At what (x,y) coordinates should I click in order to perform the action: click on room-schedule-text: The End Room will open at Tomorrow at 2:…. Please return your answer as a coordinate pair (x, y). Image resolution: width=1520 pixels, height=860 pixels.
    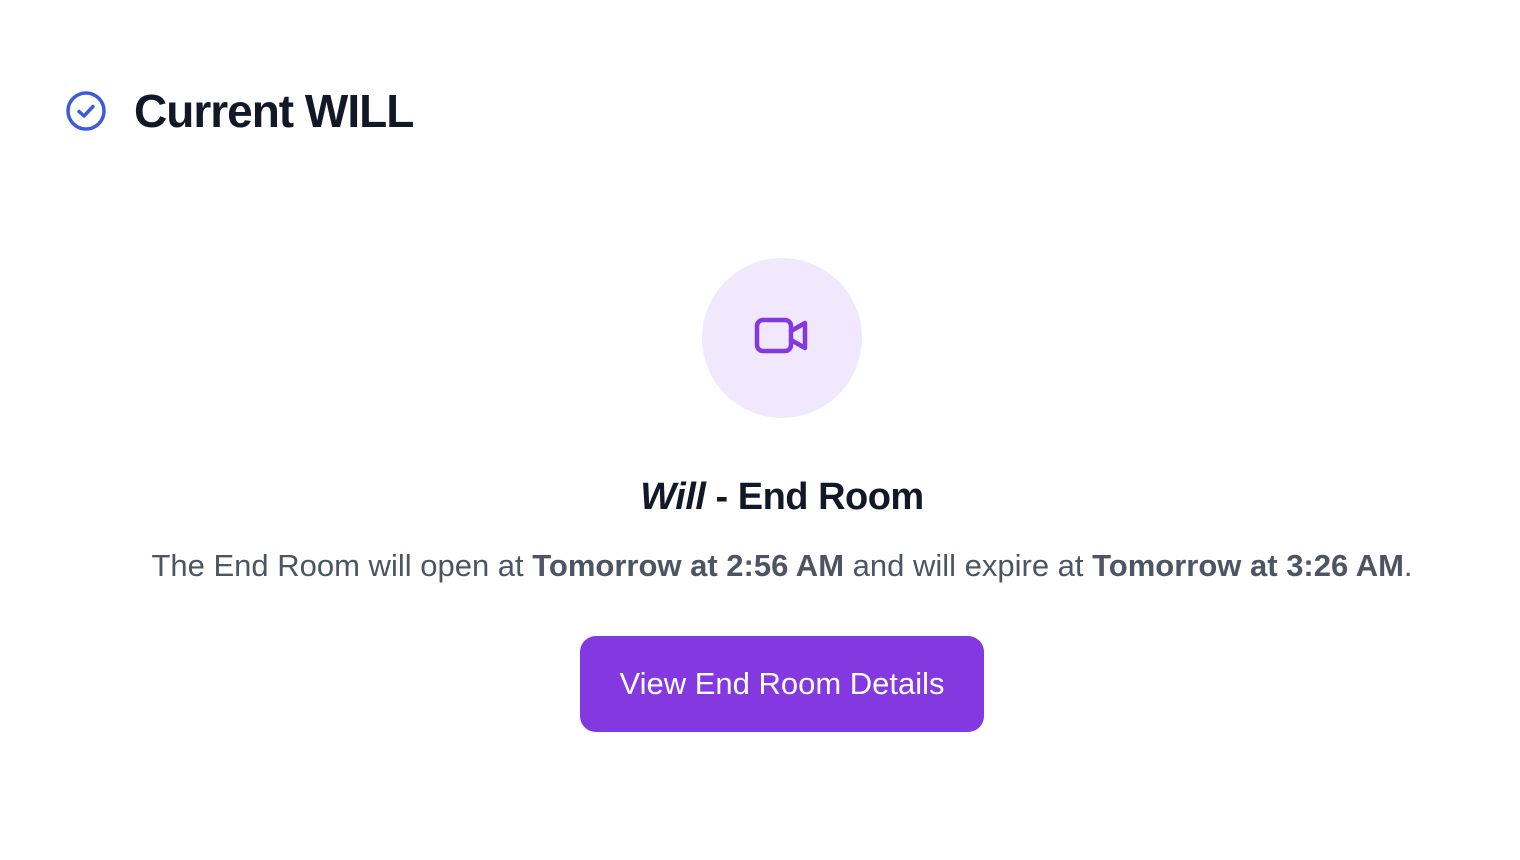
    Looking at the image, I should click on (781, 566).